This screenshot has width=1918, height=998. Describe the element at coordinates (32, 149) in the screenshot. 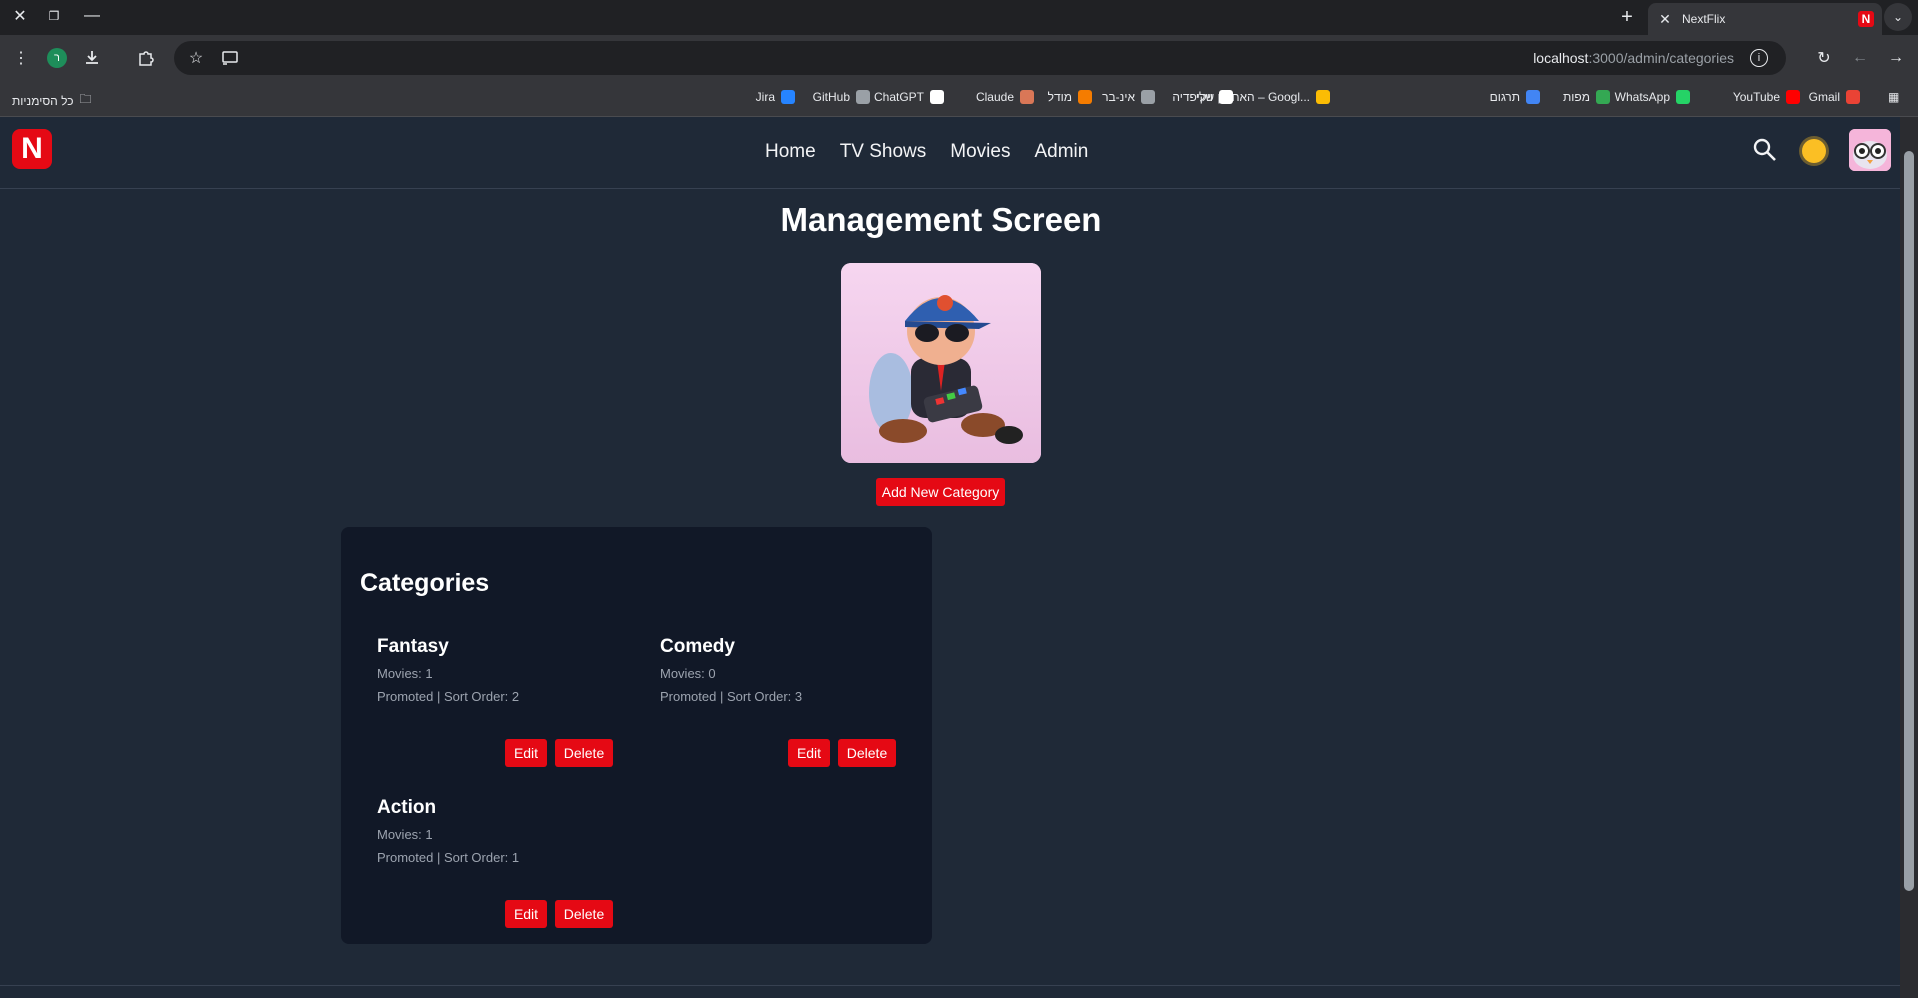

I see `nextflix-logo: N` at that location.